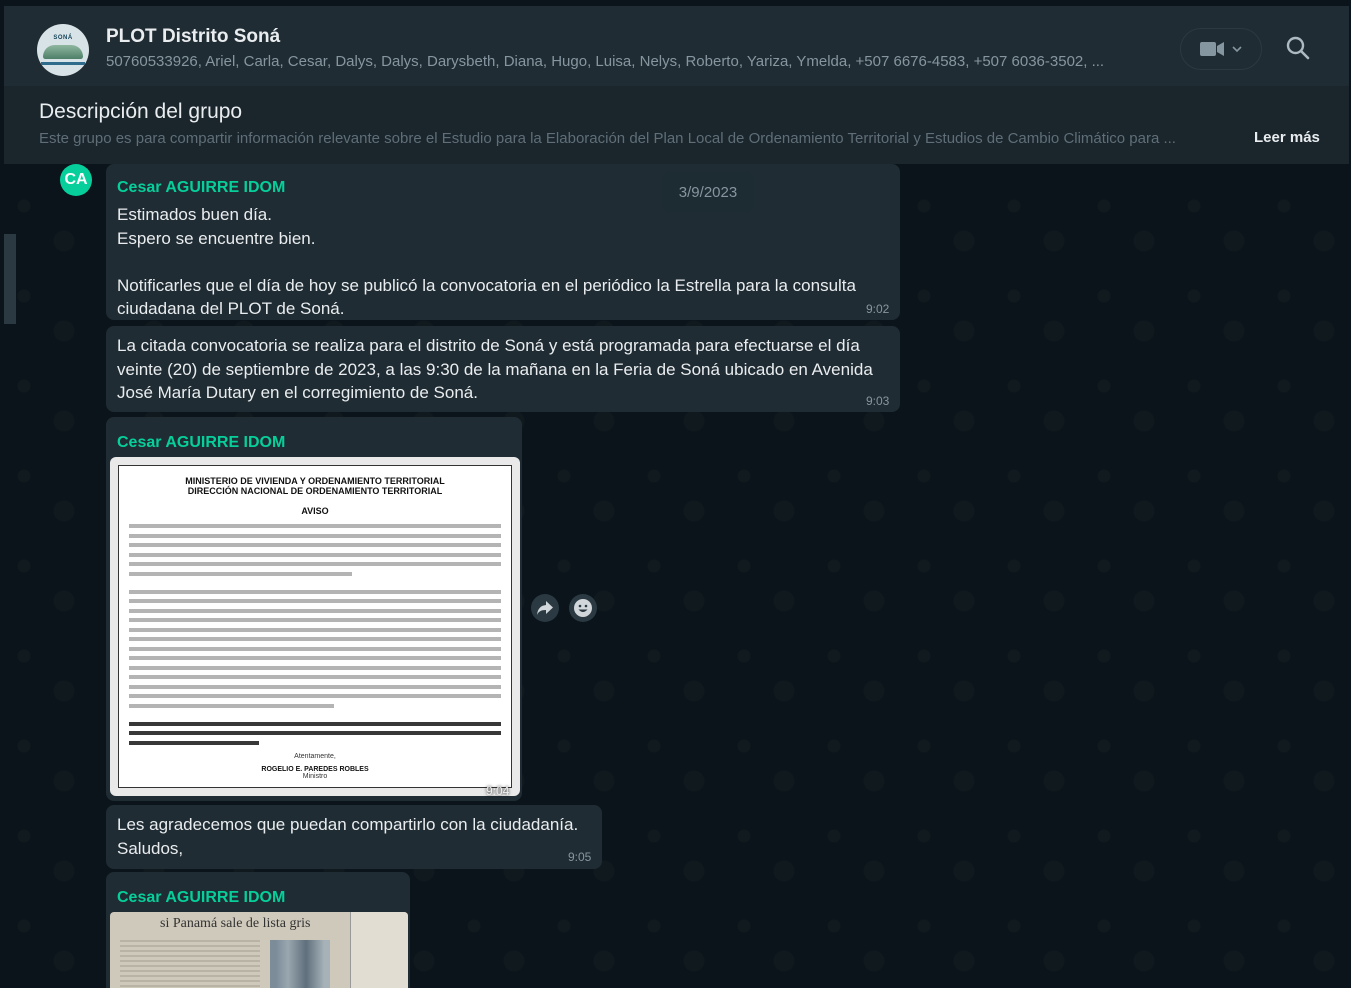 This screenshot has height=988, width=1351. Describe the element at coordinates (708, 192) in the screenshot. I see `date-chip: 3/9/2023` at that location.